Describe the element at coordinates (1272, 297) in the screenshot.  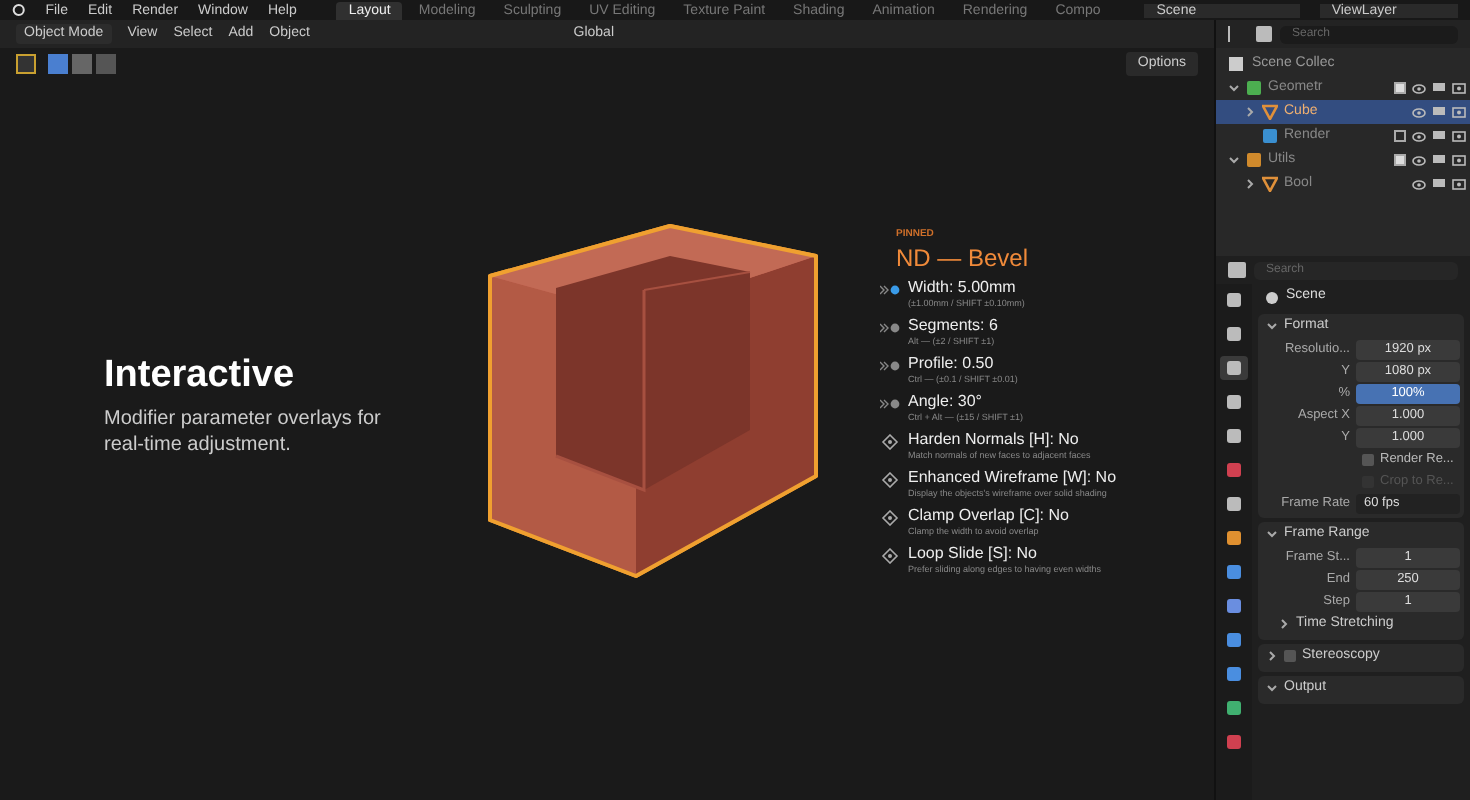
I see `scene-icon` at that location.